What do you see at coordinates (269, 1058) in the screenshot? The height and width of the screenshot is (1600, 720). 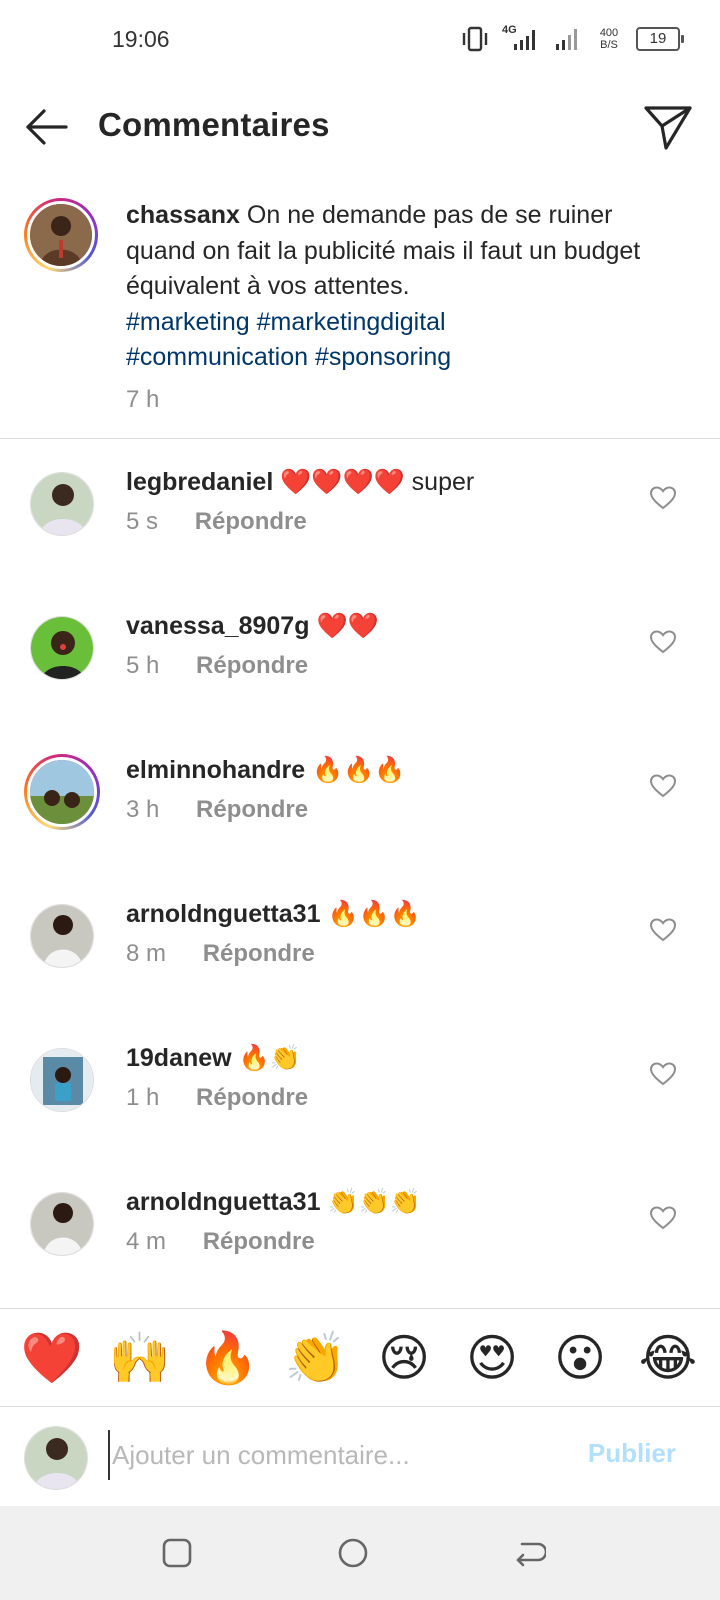 I see `comment-text: 🔥👏` at bounding box center [269, 1058].